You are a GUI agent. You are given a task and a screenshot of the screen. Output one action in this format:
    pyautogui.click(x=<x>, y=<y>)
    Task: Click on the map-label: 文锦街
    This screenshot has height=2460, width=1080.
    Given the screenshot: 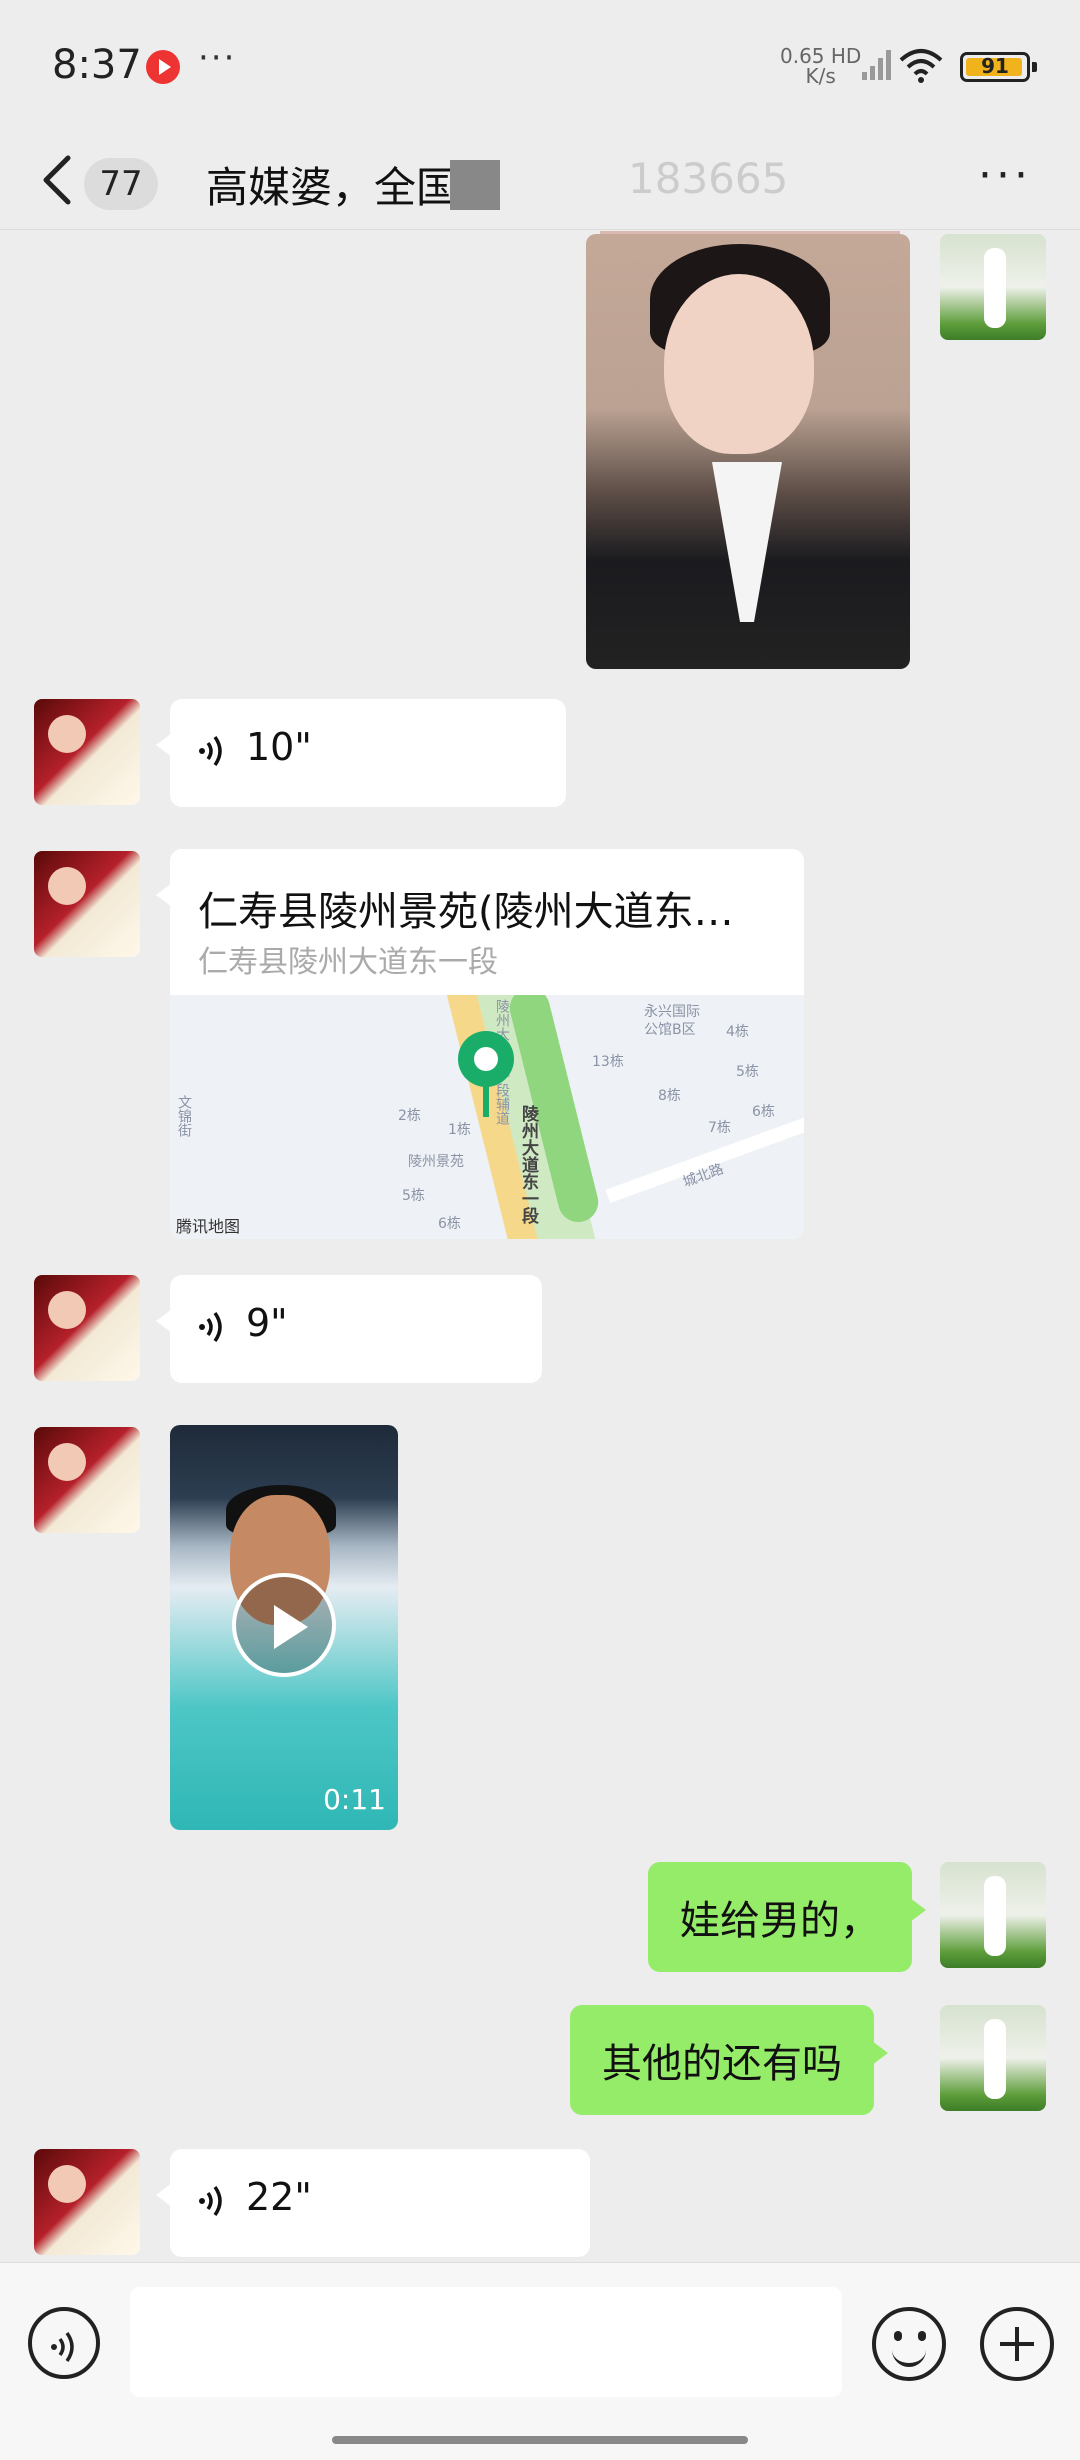 What is the action you would take?
    pyautogui.click(x=184, y=1116)
    